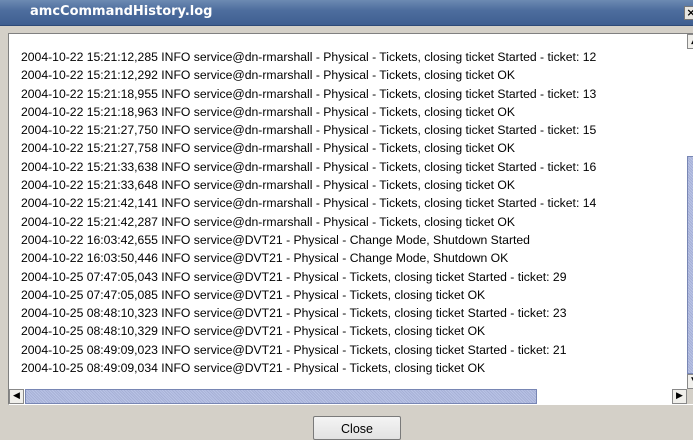  I want to click on scroll-right-icon: ▶, so click(679, 396).